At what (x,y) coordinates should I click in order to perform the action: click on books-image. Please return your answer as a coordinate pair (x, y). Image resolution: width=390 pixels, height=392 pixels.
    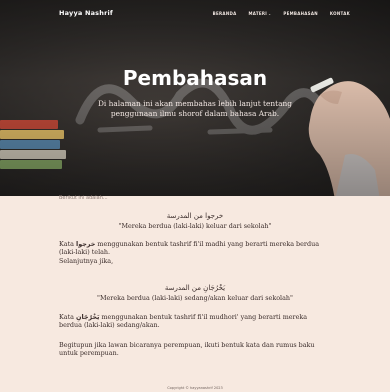
    Looking at the image, I should click on (35, 145).